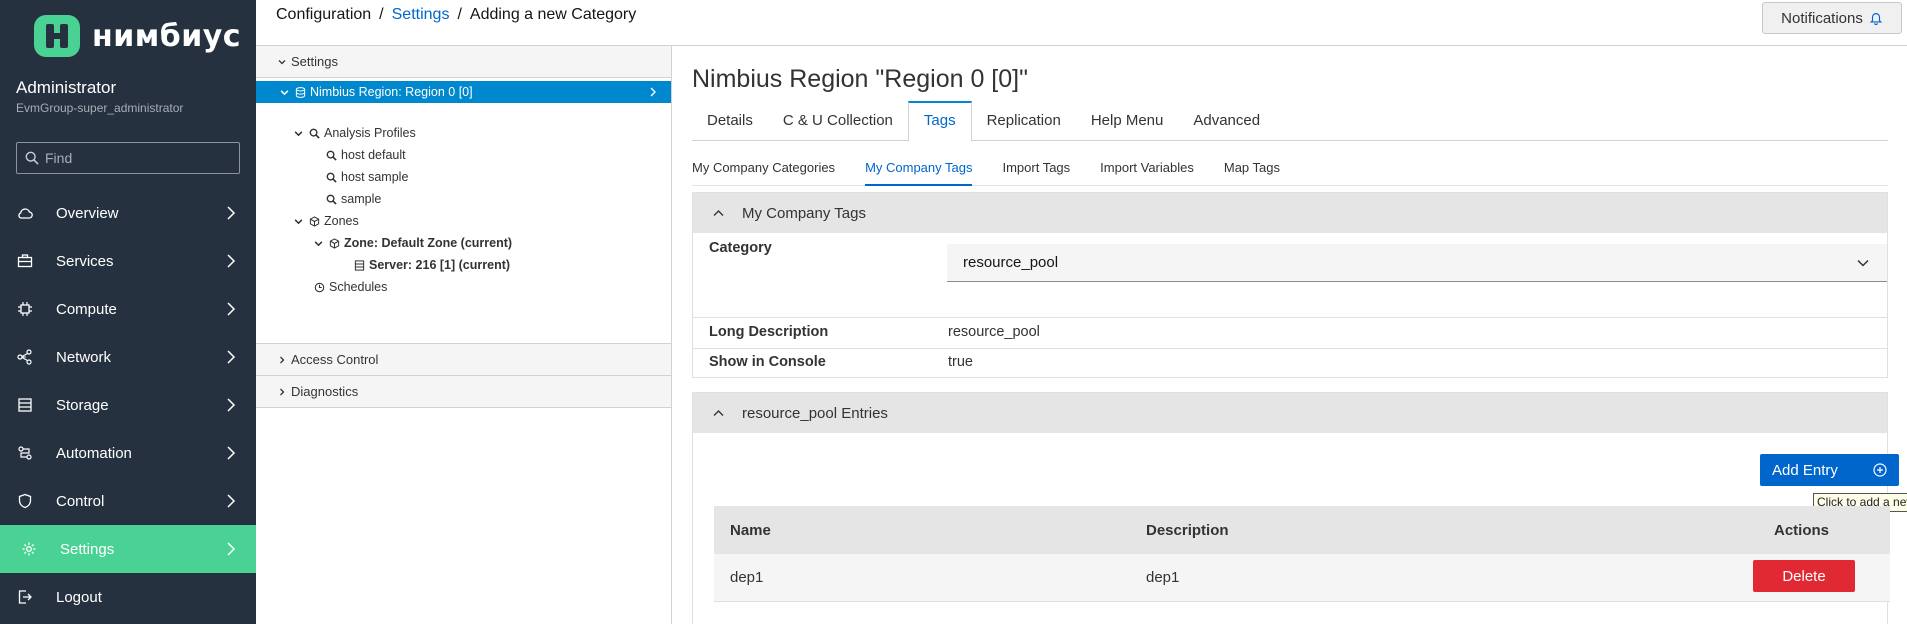 The height and width of the screenshot is (624, 1907). Describe the element at coordinates (1417, 263) in the screenshot. I see `category-select: resource_pool` at that location.